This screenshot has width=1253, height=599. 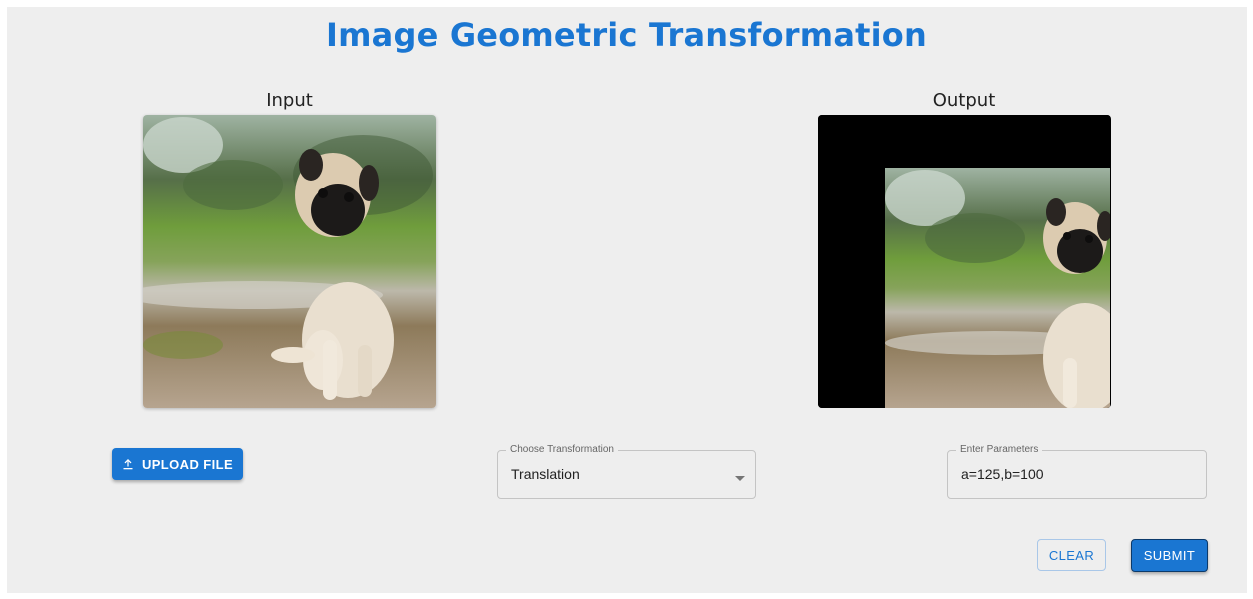 I want to click on output-photo, so click(x=964, y=261).